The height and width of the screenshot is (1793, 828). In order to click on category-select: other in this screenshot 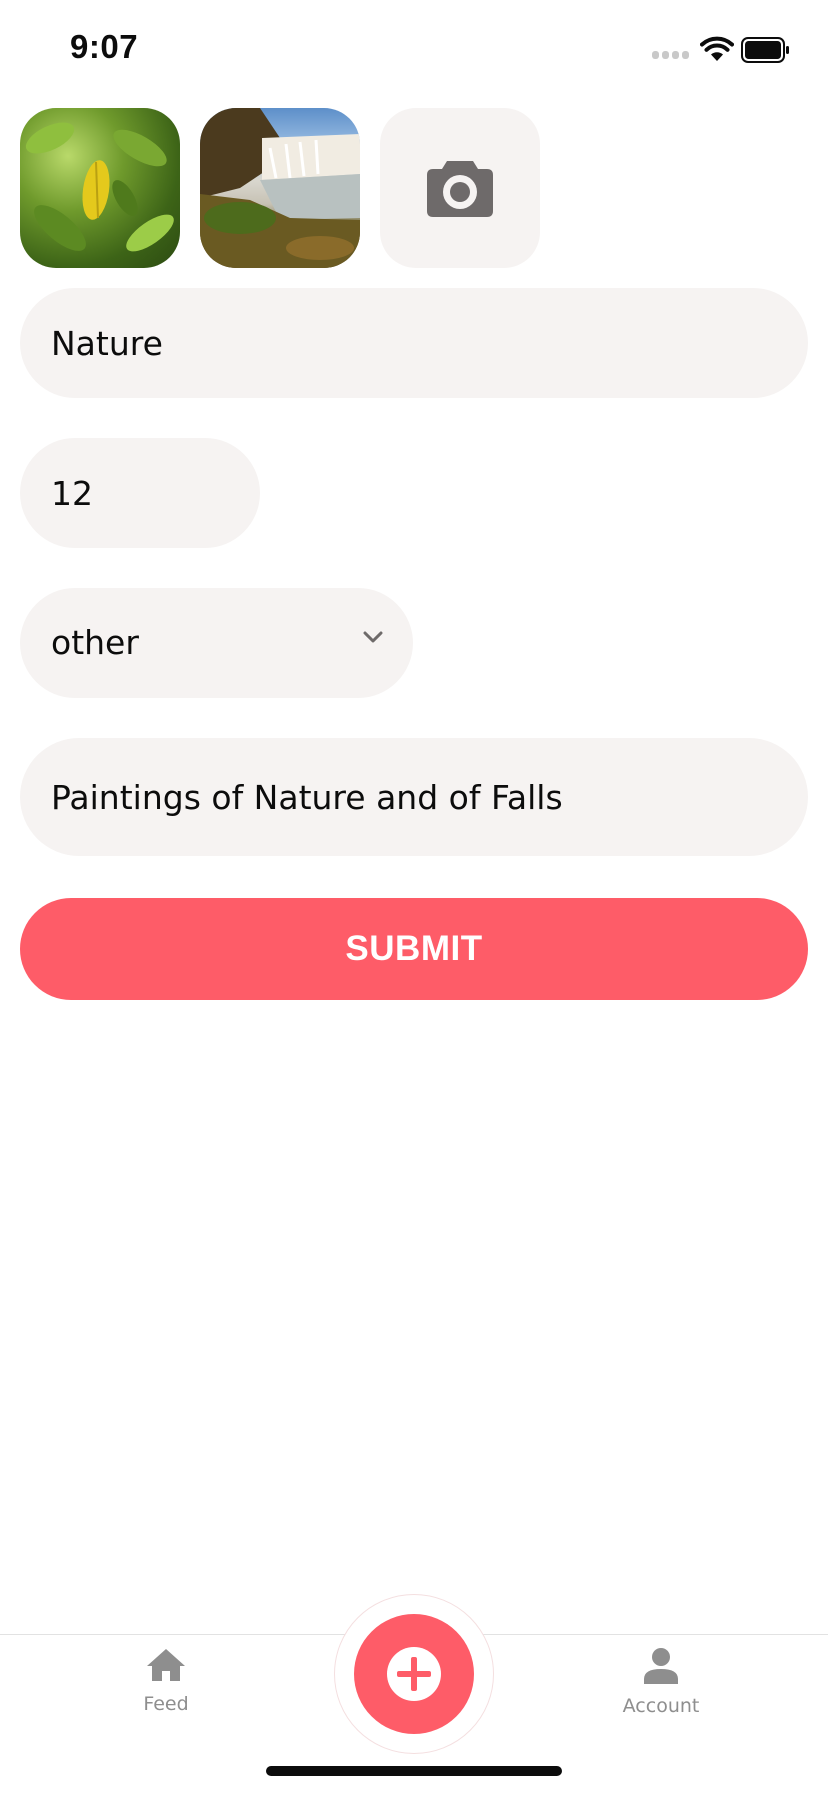, I will do `click(216, 643)`.